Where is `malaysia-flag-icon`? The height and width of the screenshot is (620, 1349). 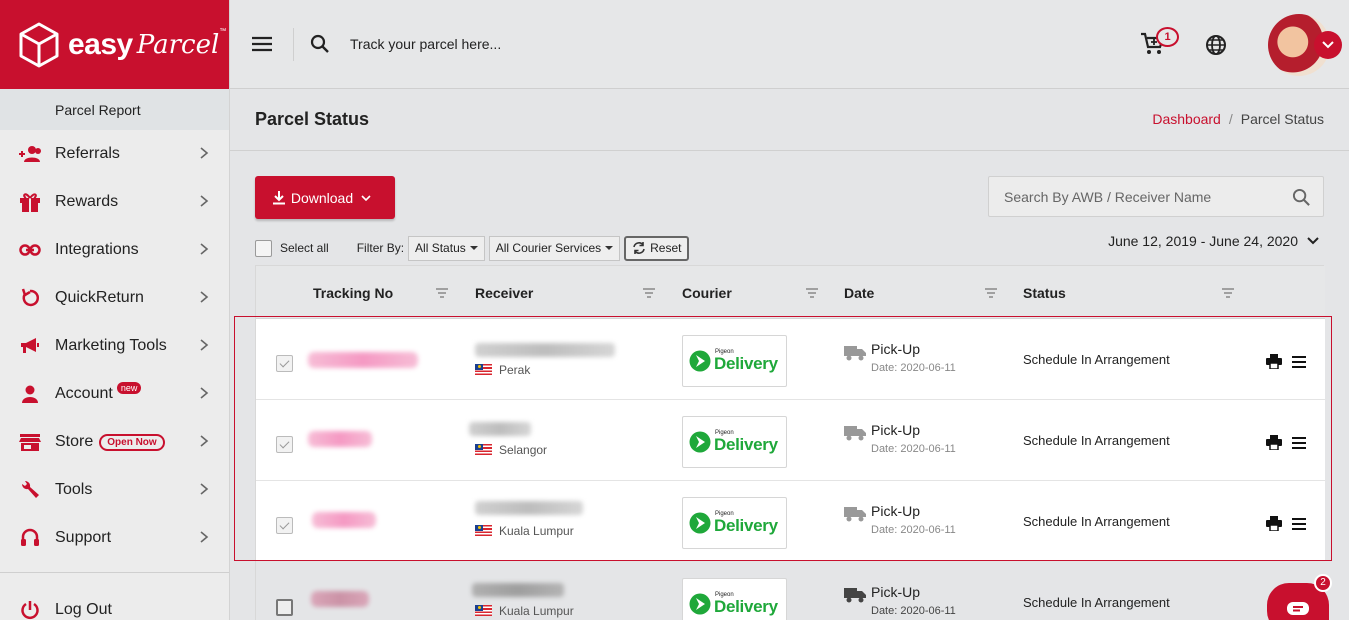 malaysia-flag-icon is located at coordinates (483, 530).